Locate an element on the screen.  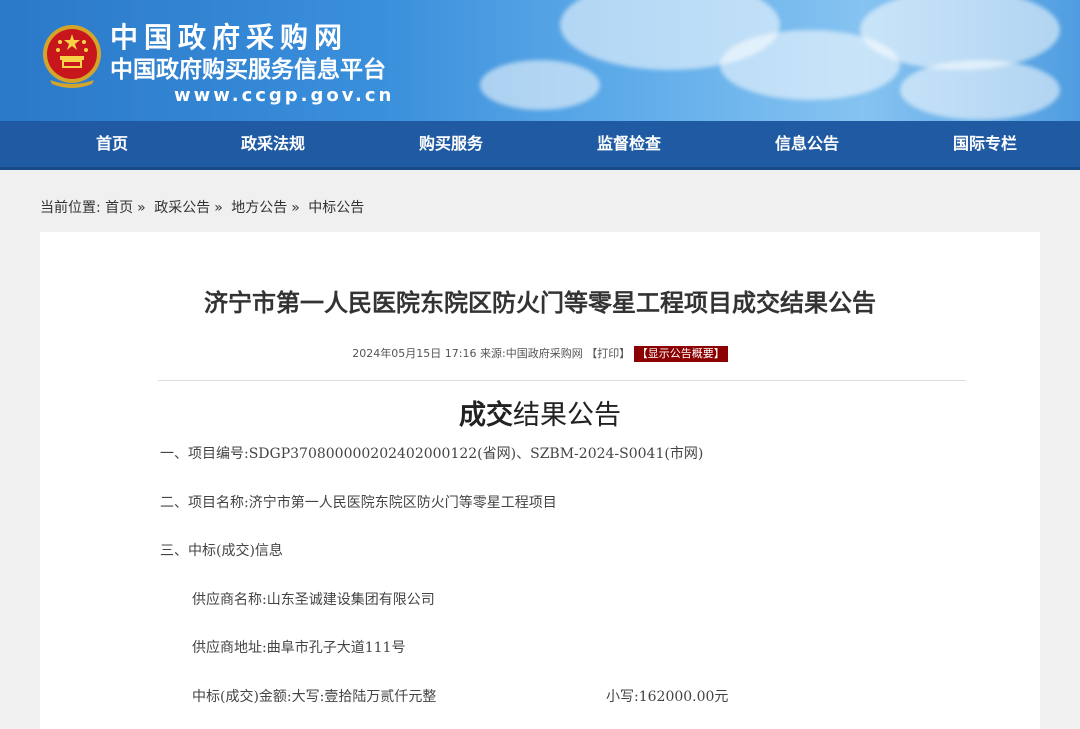
breadcrumb-prefix: 当前位置: is located at coordinates (70, 208).